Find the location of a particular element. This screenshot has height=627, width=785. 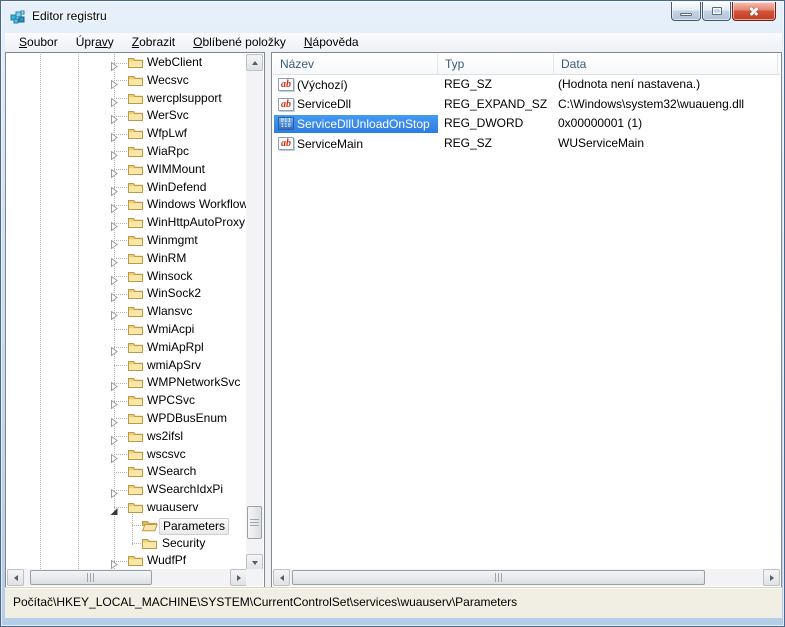

tree-item-label: WinDefend is located at coordinates (176, 187).